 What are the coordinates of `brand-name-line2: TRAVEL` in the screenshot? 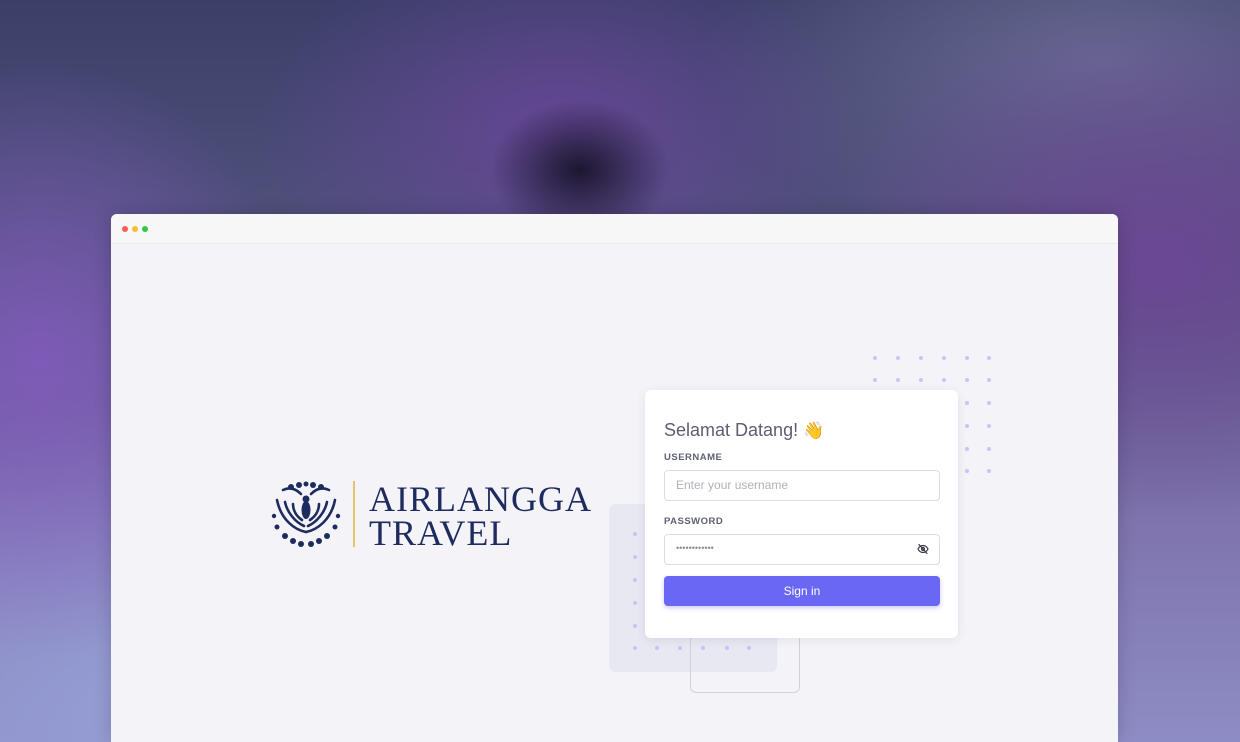 It's located at (441, 533).